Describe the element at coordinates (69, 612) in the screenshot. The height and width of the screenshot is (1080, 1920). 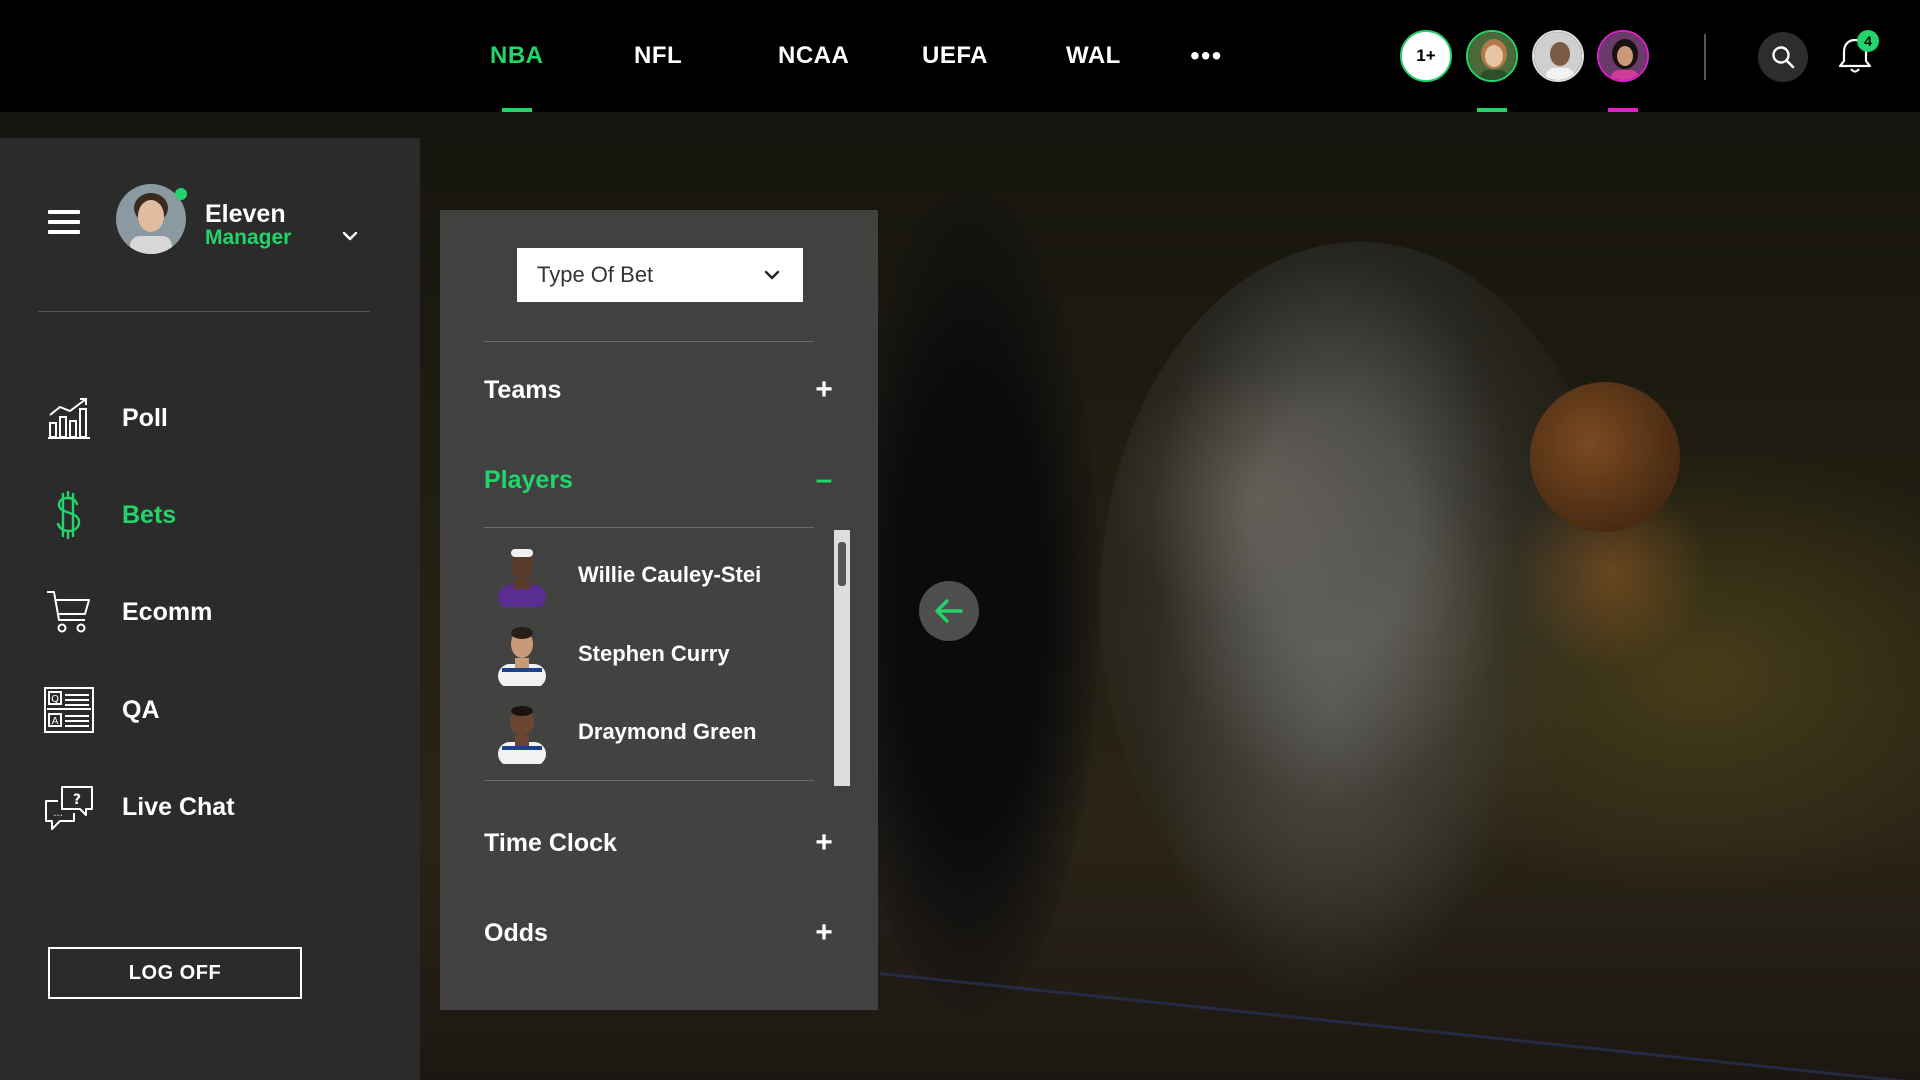
I see `cart-icon` at that location.